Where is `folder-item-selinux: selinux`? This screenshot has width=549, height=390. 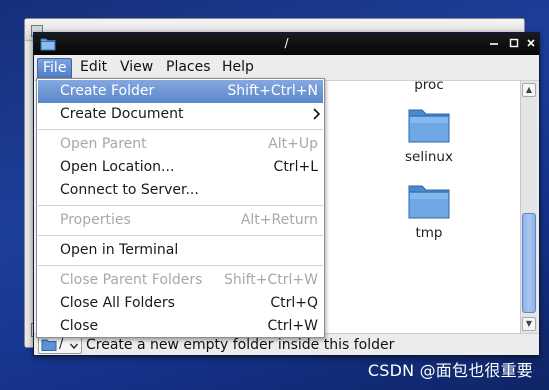
folder-item-selinux: selinux is located at coordinates (429, 136).